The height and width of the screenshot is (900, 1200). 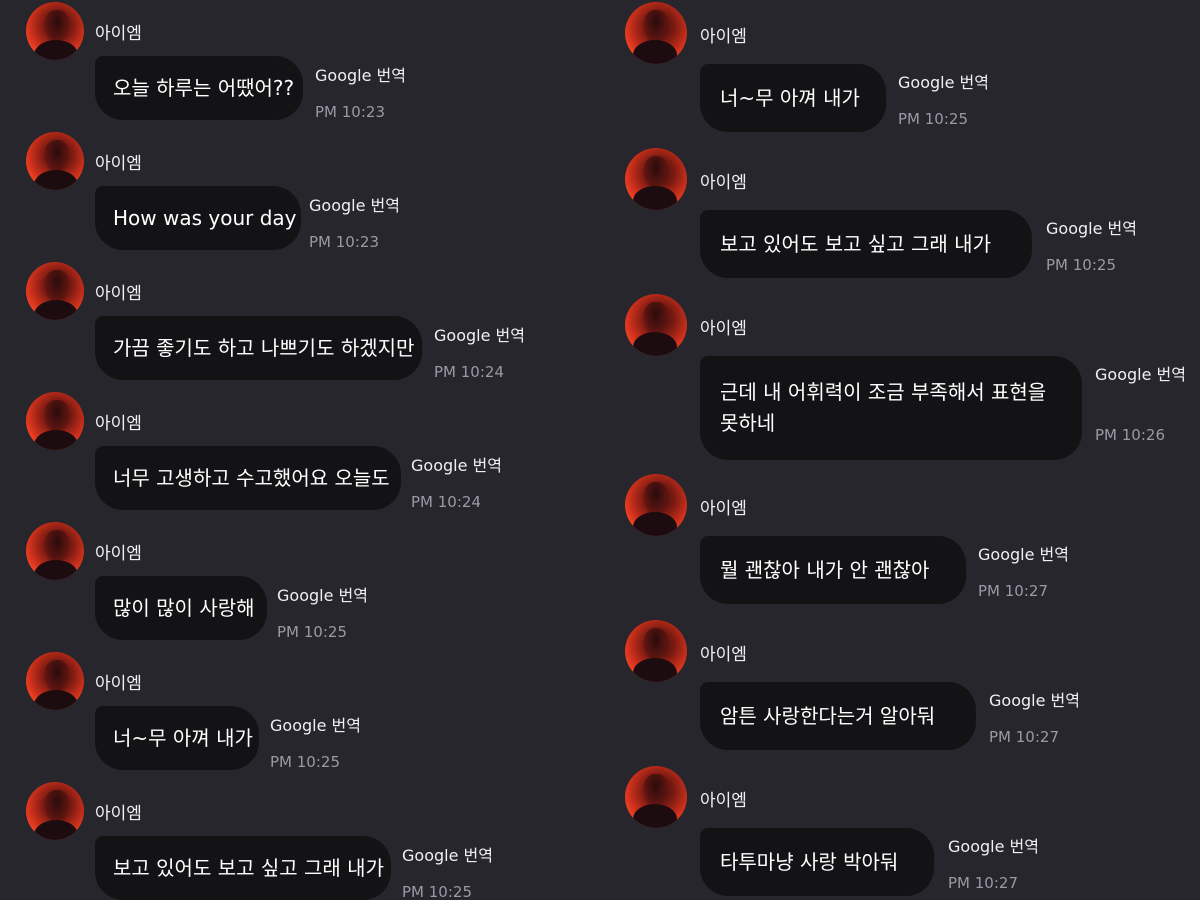 I want to click on message-bubble: How was your day, so click(x=198, y=218).